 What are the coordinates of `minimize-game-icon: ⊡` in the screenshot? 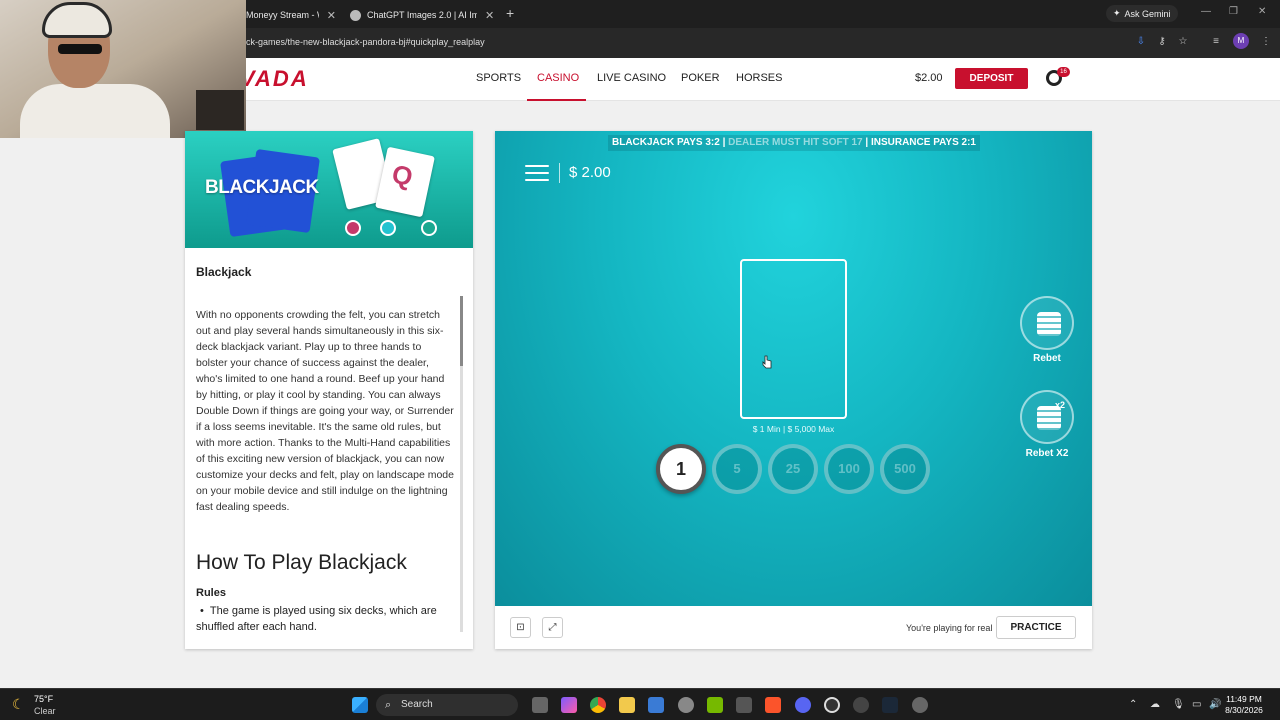 It's located at (520, 627).